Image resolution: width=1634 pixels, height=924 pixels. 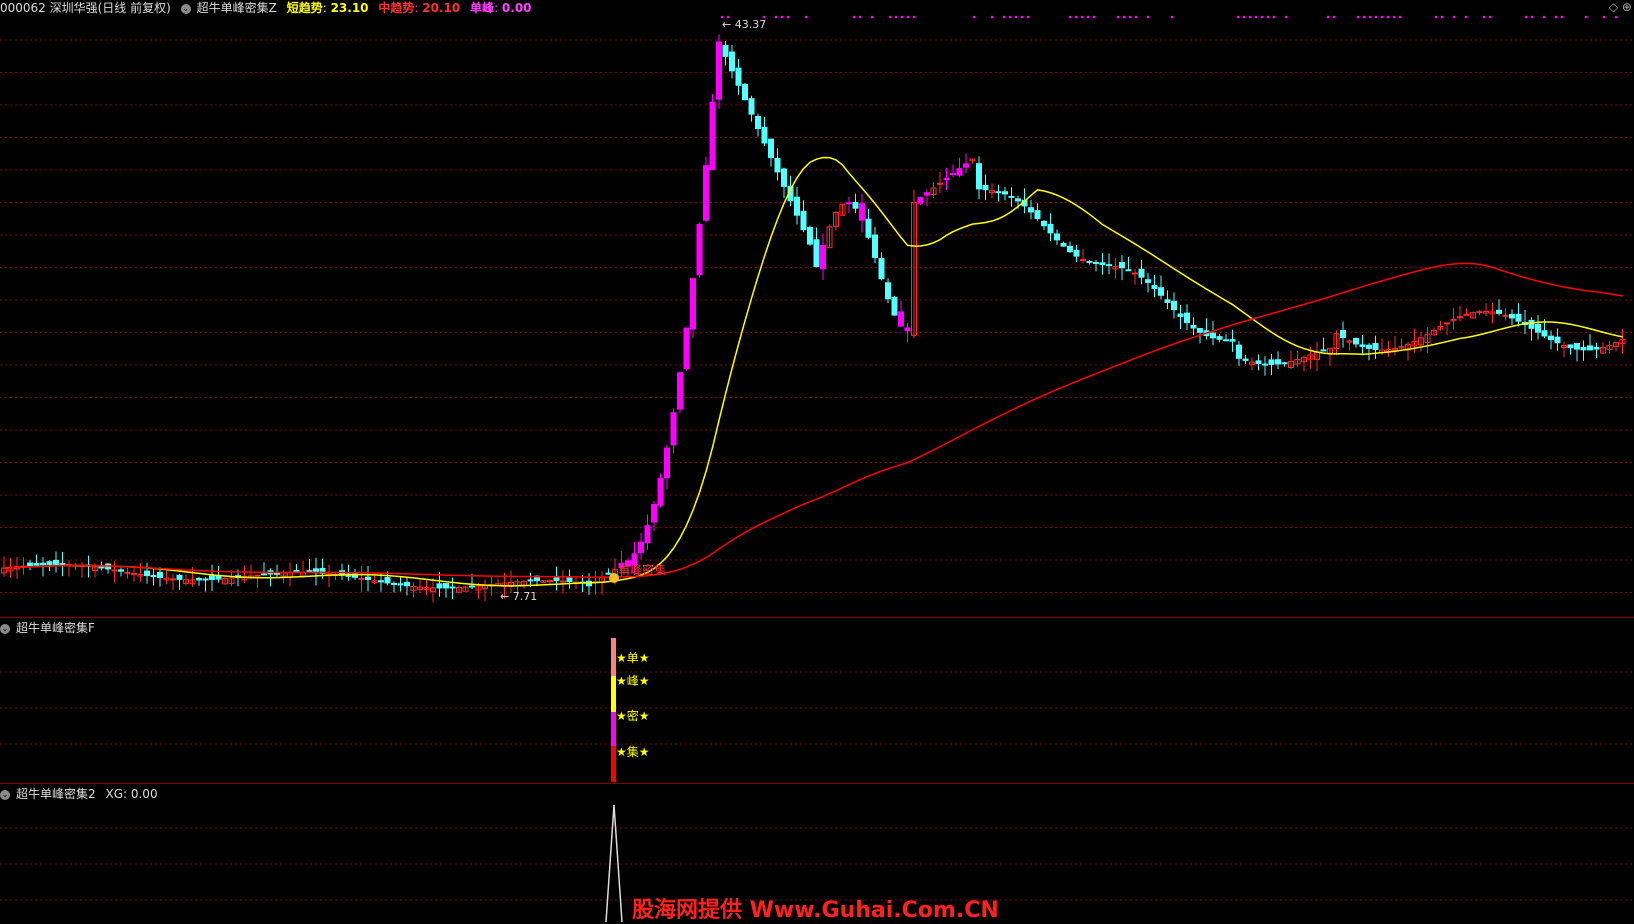 I want to click on star-label: ★集★, so click(x=633, y=751).